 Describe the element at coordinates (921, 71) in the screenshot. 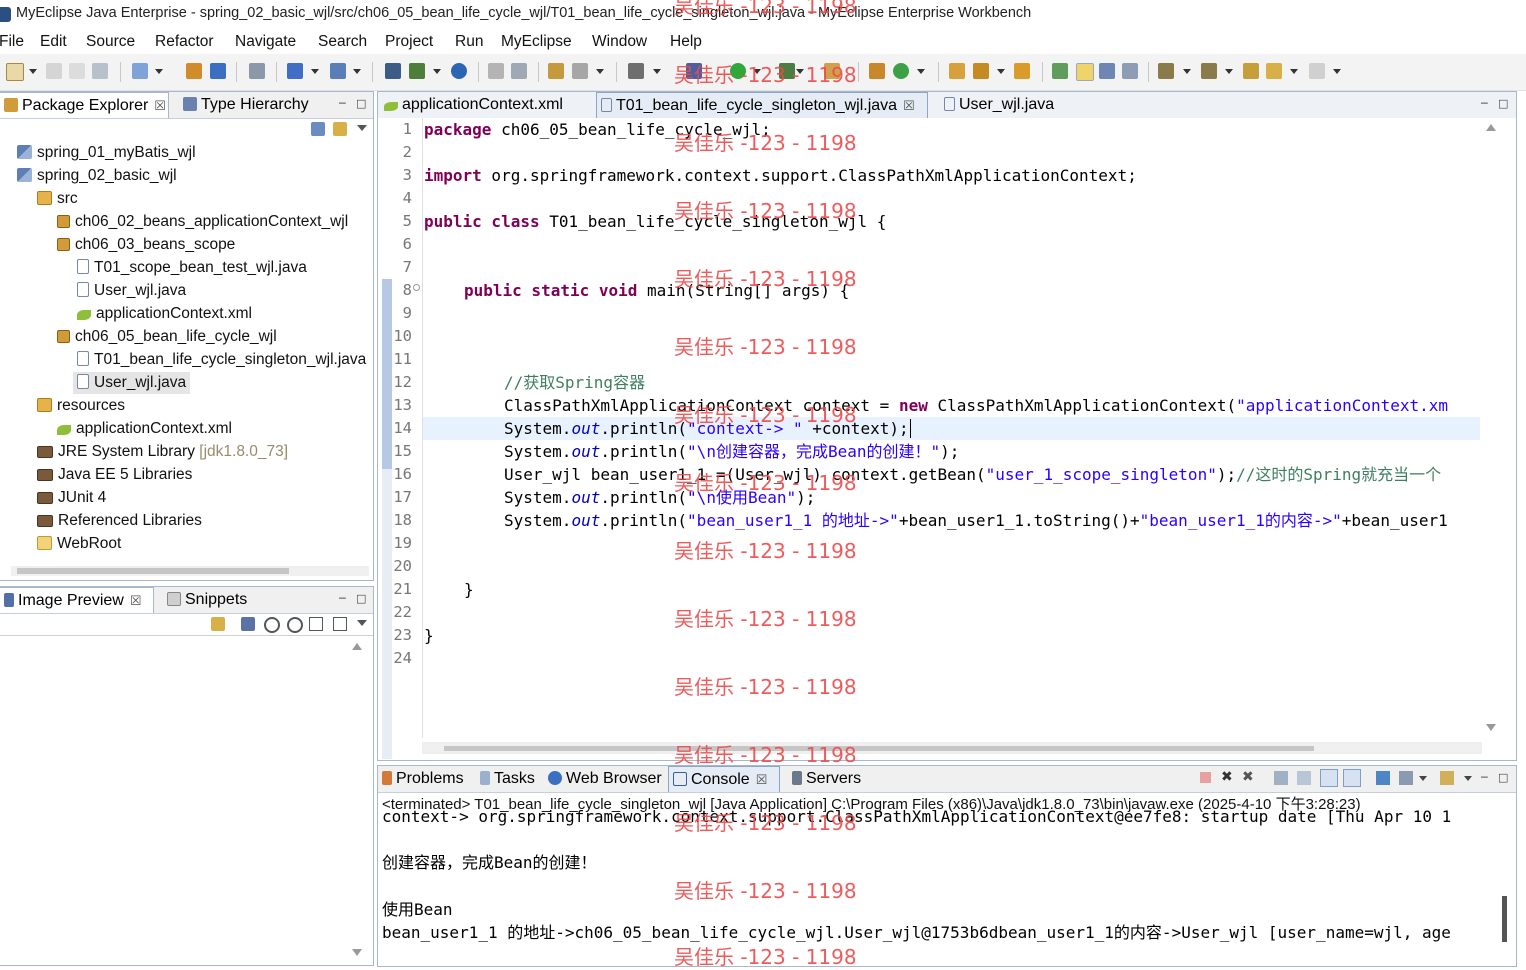

I see `new-java-dropdown-icon` at that location.